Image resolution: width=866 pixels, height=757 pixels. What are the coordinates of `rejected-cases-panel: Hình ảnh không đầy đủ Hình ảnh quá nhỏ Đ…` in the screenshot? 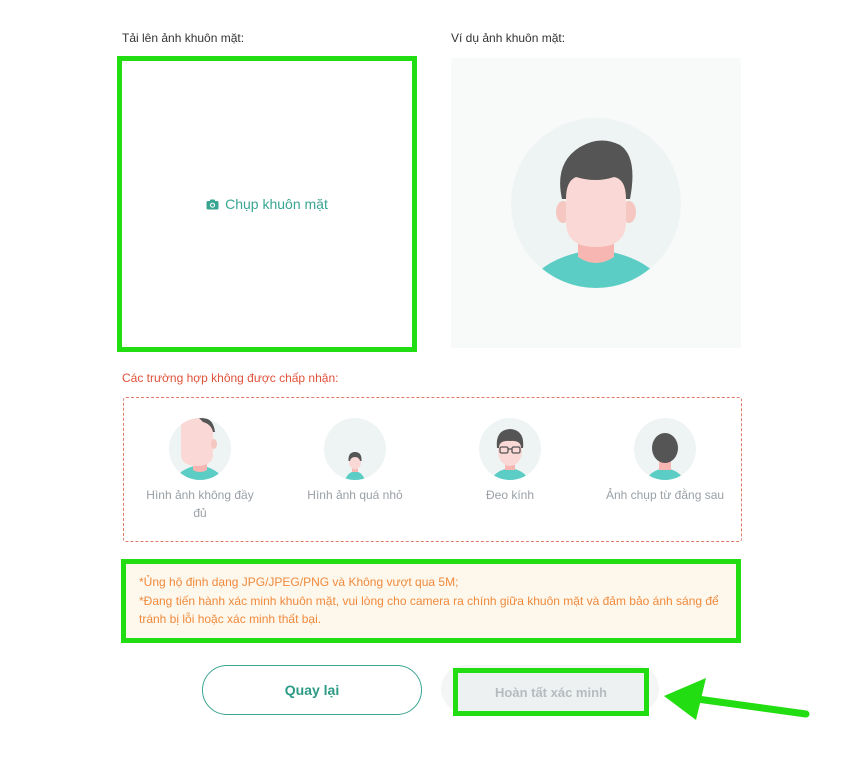 It's located at (432, 469).